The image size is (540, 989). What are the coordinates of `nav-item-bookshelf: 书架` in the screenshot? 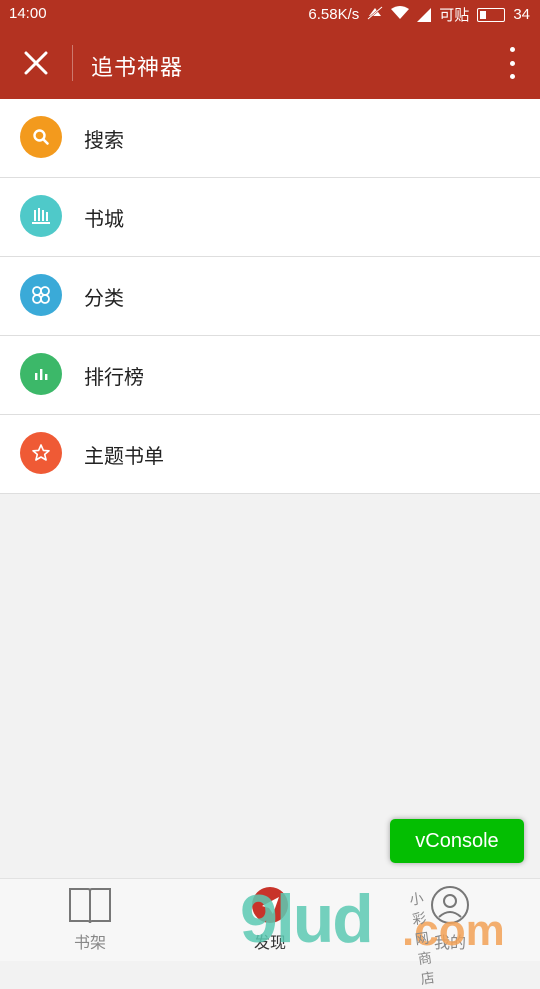 It's located at (90, 921).